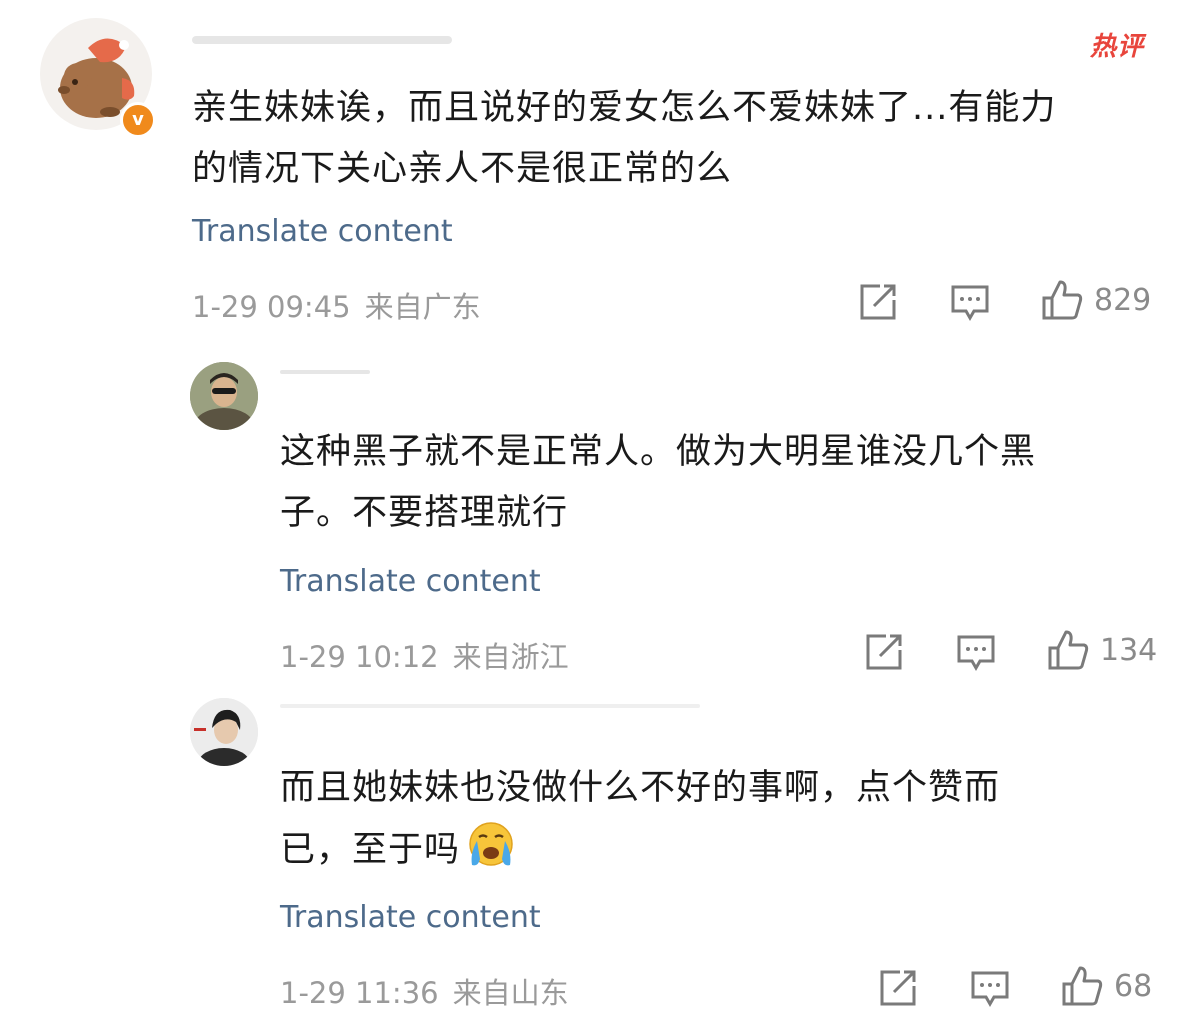 The image size is (1200, 1034). Describe the element at coordinates (1123, 300) in the screenshot. I see `like-count: 829` at that location.